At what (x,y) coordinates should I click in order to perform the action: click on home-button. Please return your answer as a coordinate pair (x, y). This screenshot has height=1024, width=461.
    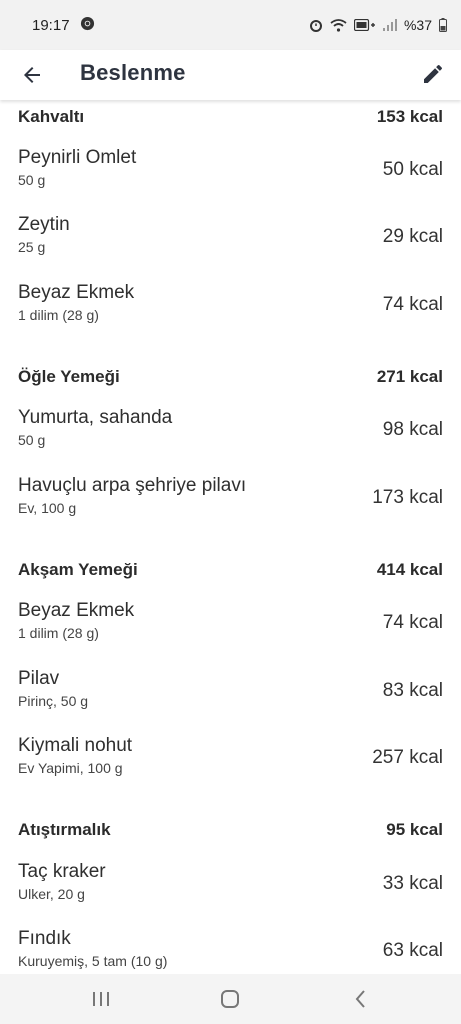
    Looking at the image, I should click on (230, 1001).